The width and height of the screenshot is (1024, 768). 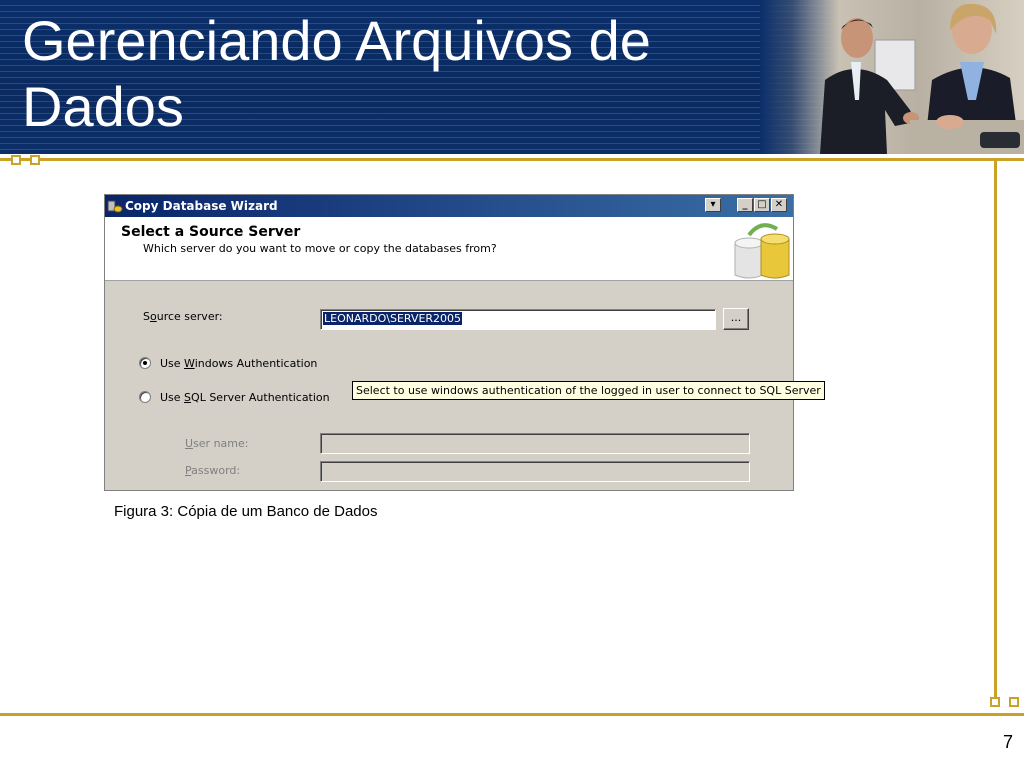 I want to click on system-menu-button: ▾, so click(x=713, y=205).